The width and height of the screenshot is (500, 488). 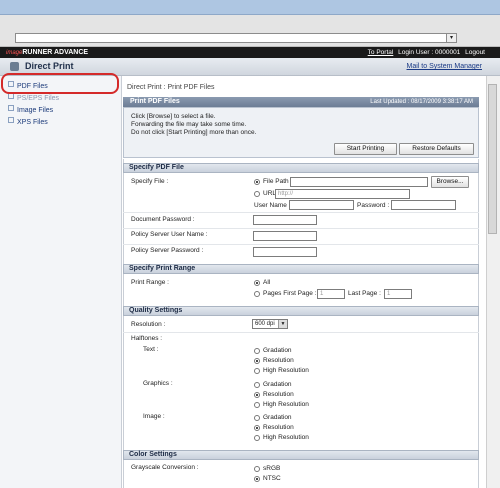 What do you see at coordinates (257, 194) in the screenshot?
I see `url-radio` at bounding box center [257, 194].